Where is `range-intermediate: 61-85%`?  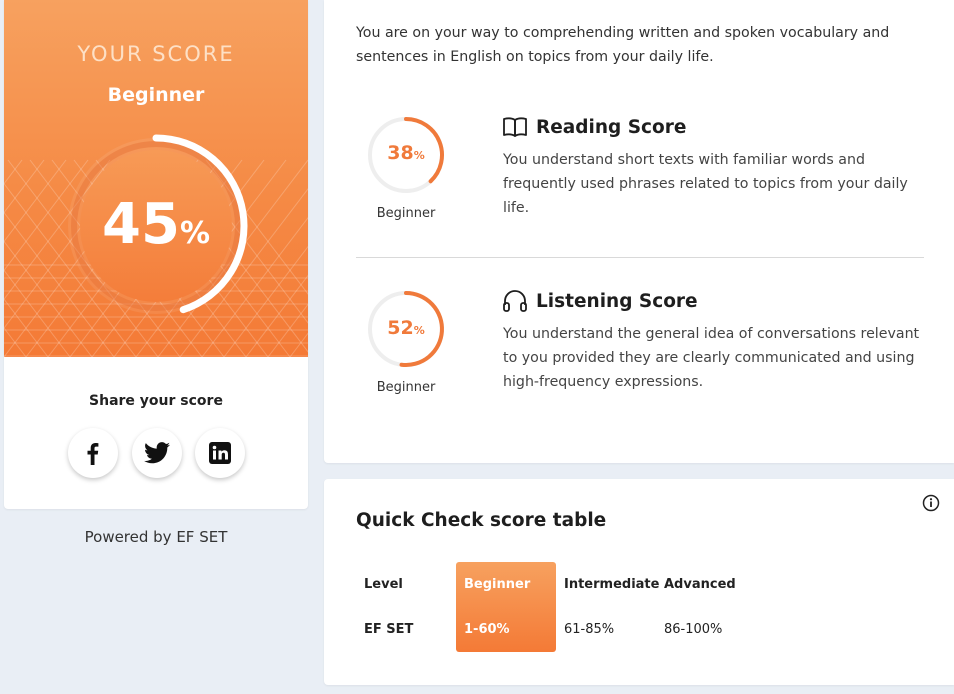
range-intermediate: 61-85% is located at coordinates (589, 629).